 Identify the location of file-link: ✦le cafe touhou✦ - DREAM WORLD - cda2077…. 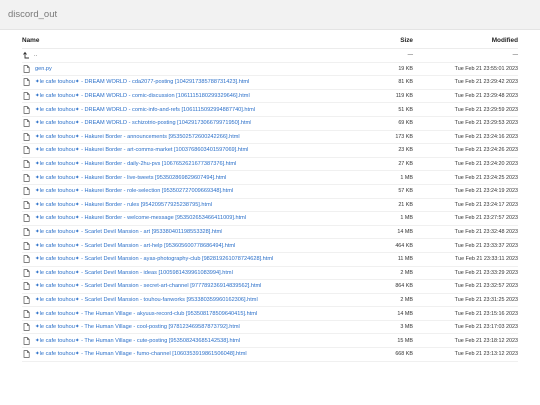
(142, 82).